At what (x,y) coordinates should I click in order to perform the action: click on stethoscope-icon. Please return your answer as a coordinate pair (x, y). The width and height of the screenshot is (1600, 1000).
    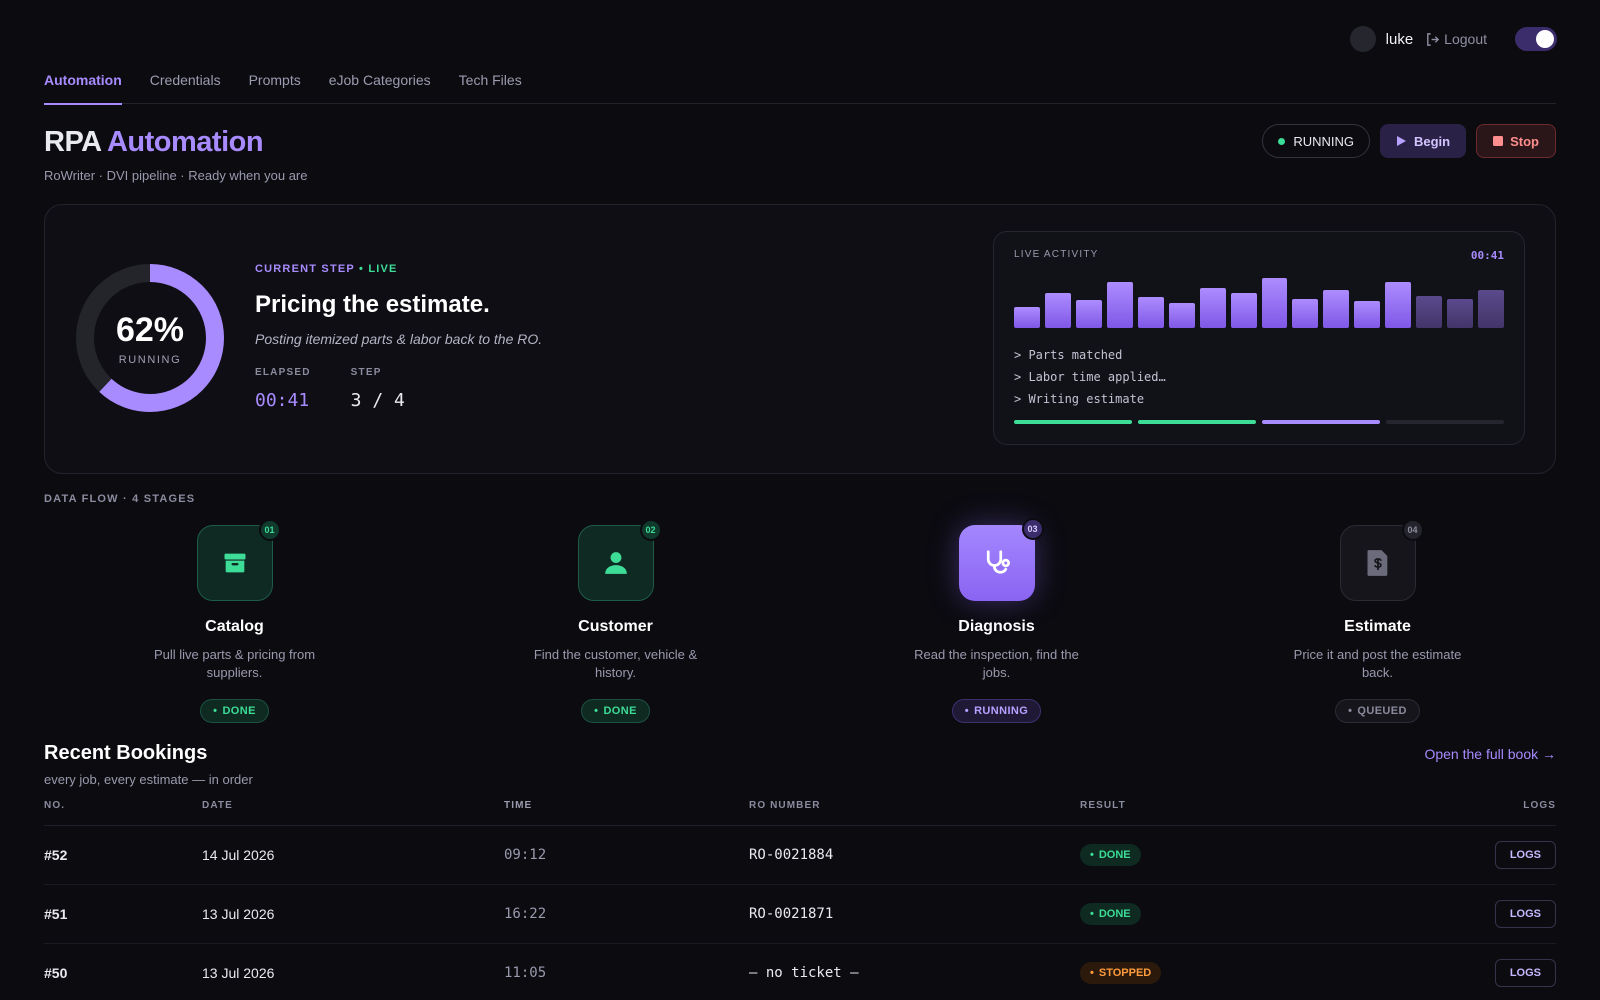
    Looking at the image, I should click on (998, 562).